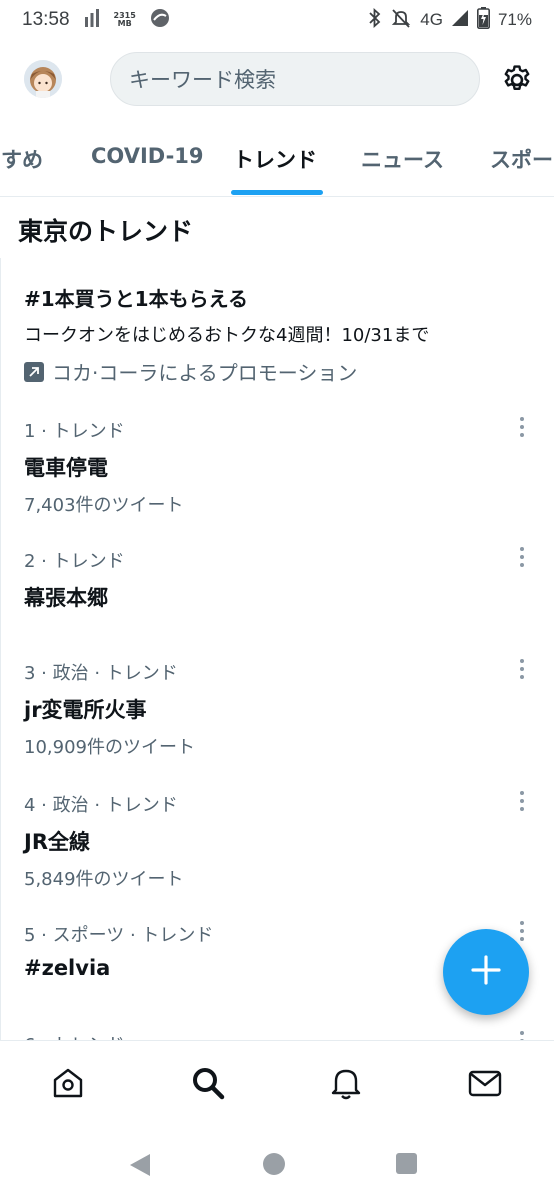  What do you see at coordinates (74, 431) in the screenshot?
I see `trend-meta: 1 · トレンド` at bounding box center [74, 431].